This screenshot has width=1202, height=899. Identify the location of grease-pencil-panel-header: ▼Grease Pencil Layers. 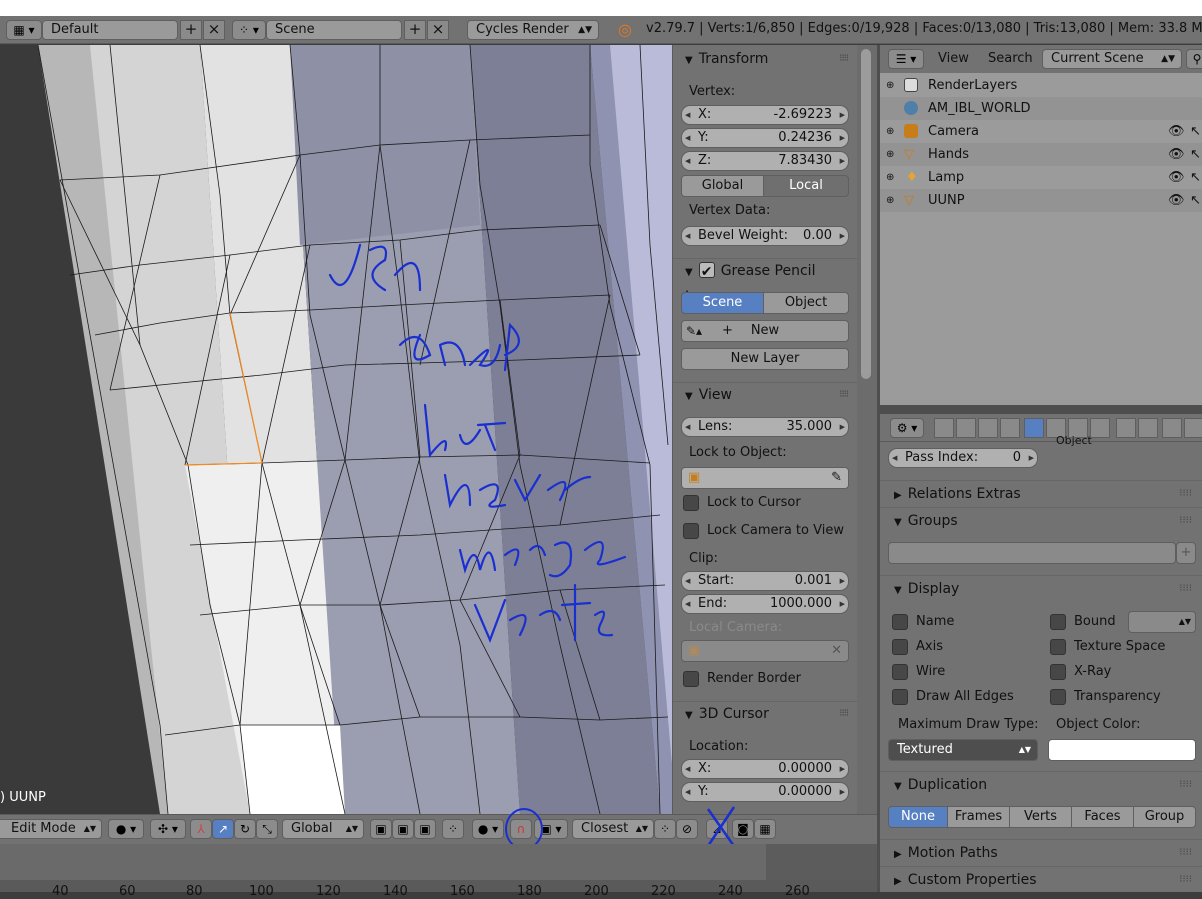
(765, 281).